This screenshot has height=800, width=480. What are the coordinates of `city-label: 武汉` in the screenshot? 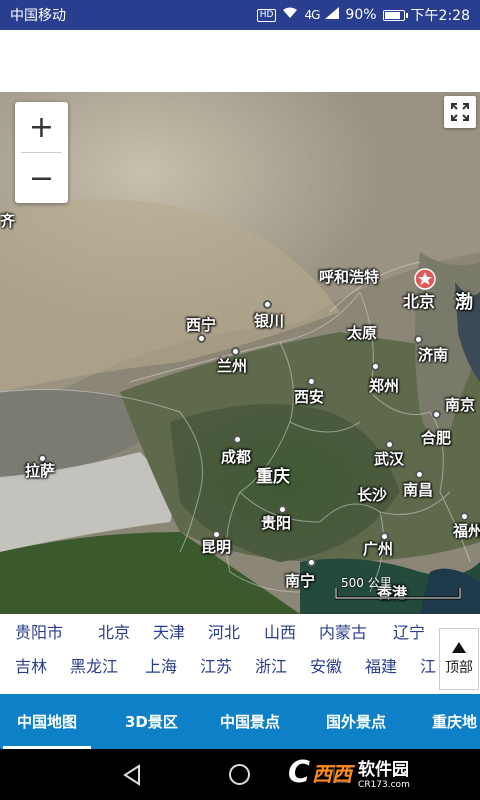 It's located at (389, 459).